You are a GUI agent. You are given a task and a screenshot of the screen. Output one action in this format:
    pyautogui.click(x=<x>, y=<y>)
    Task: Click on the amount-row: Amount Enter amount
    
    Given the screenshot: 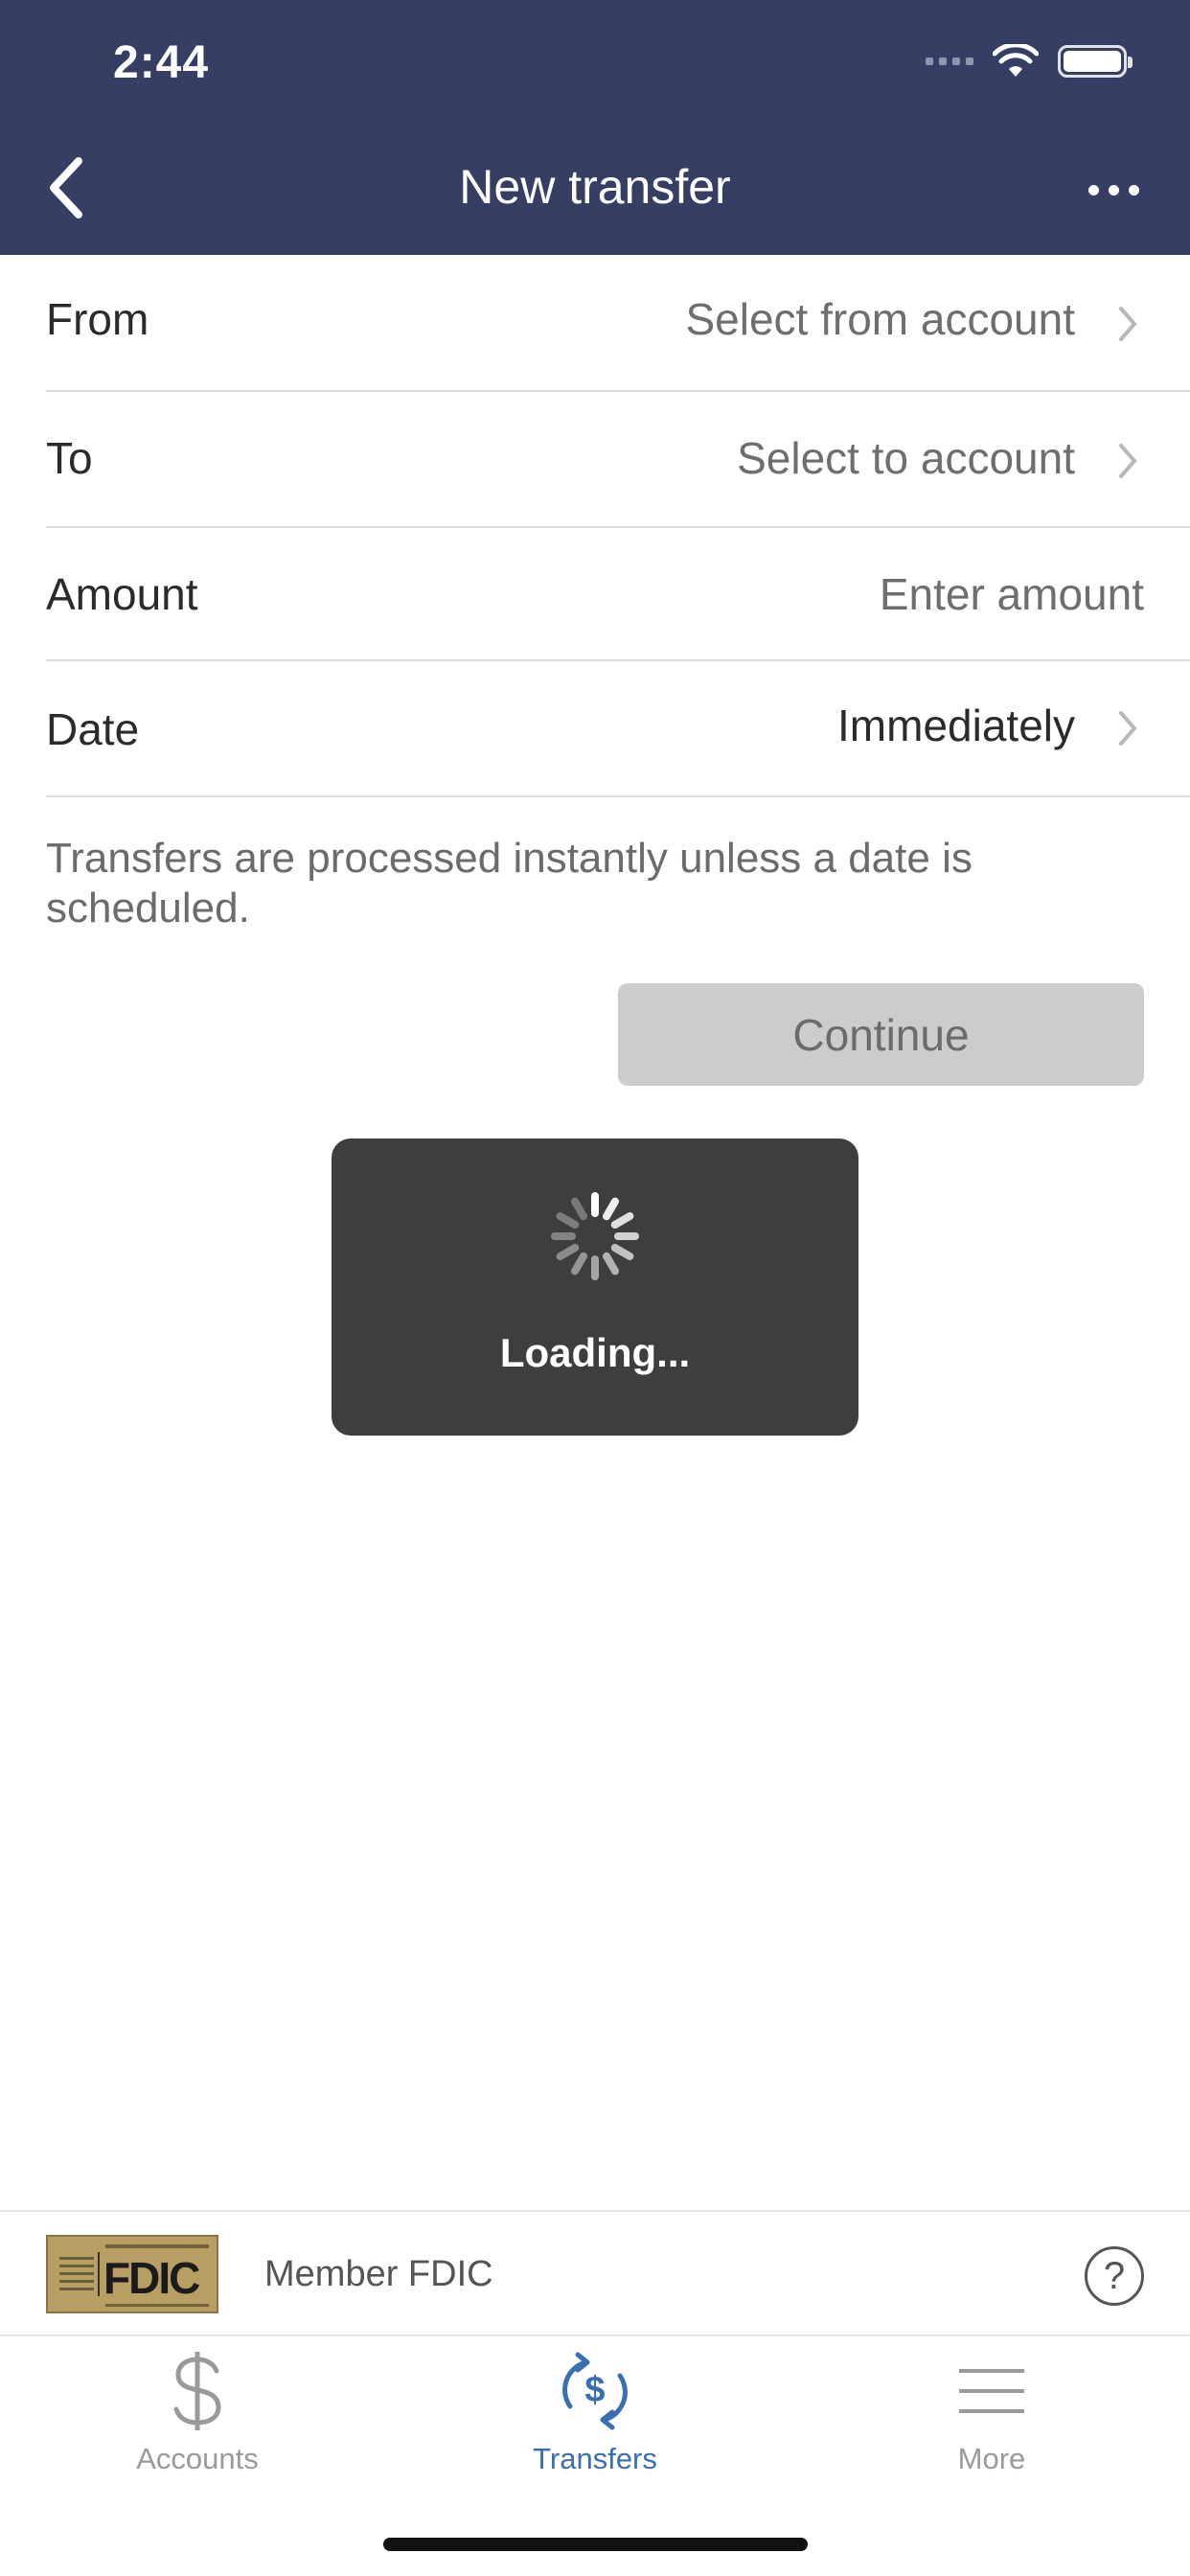 What is the action you would take?
    pyautogui.click(x=618, y=594)
    